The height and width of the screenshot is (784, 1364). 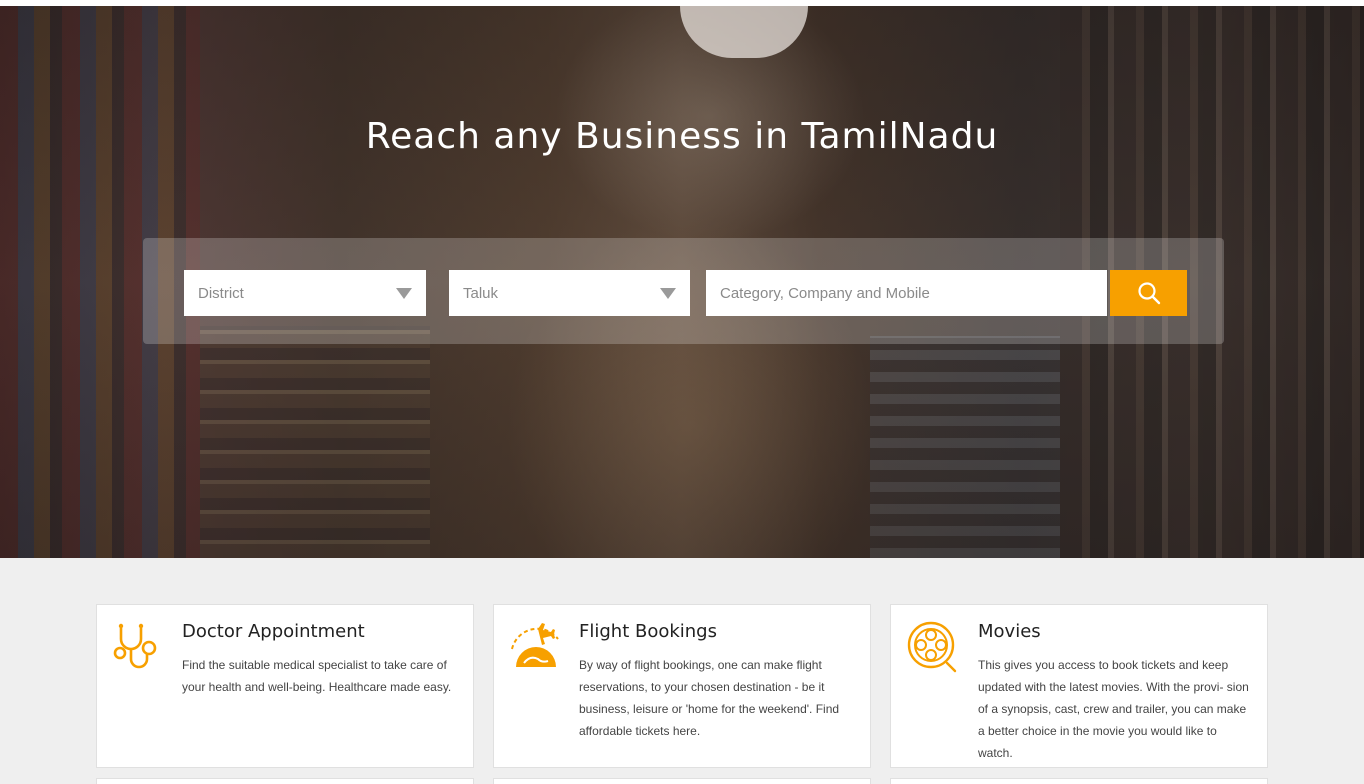 I want to click on hero-background-lamp, so click(x=744, y=32).